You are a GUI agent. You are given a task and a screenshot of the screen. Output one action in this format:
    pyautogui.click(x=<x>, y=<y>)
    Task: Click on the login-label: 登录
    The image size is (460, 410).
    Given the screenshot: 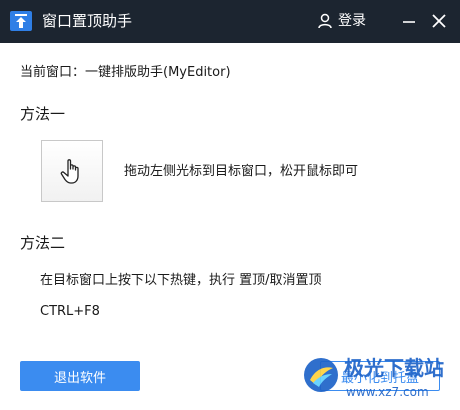 What is the action you would take?
    pyautogui.click(x=352, y=21)
    